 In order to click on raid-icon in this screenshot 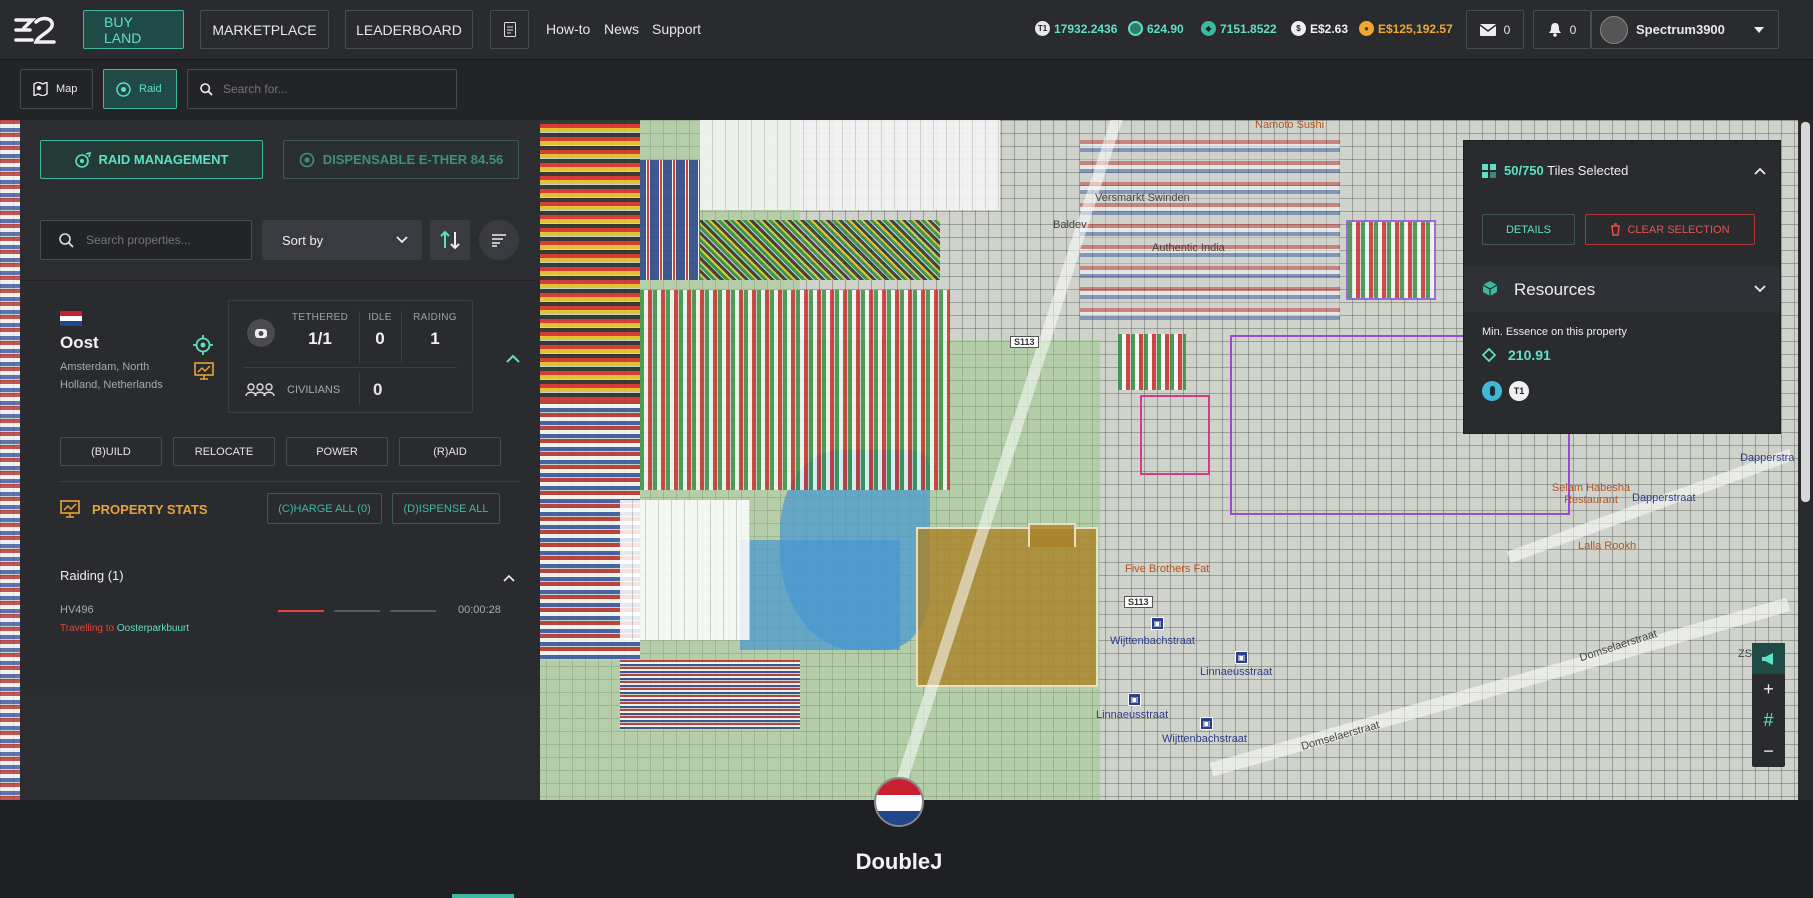, I will do `click(123, 89)`.